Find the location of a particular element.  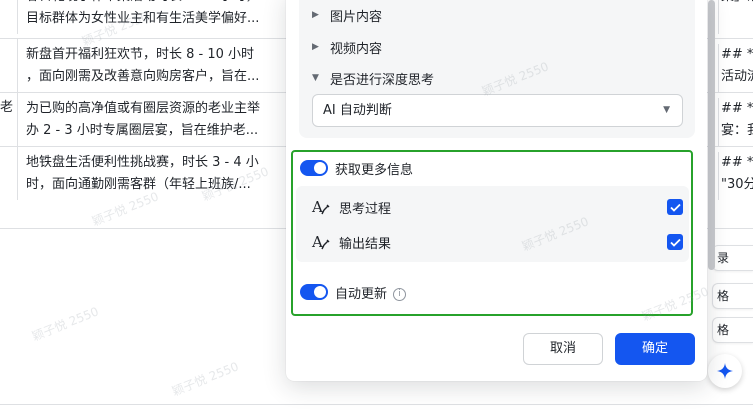

option-label: 思考过程 is located at coordinates (365, 209).